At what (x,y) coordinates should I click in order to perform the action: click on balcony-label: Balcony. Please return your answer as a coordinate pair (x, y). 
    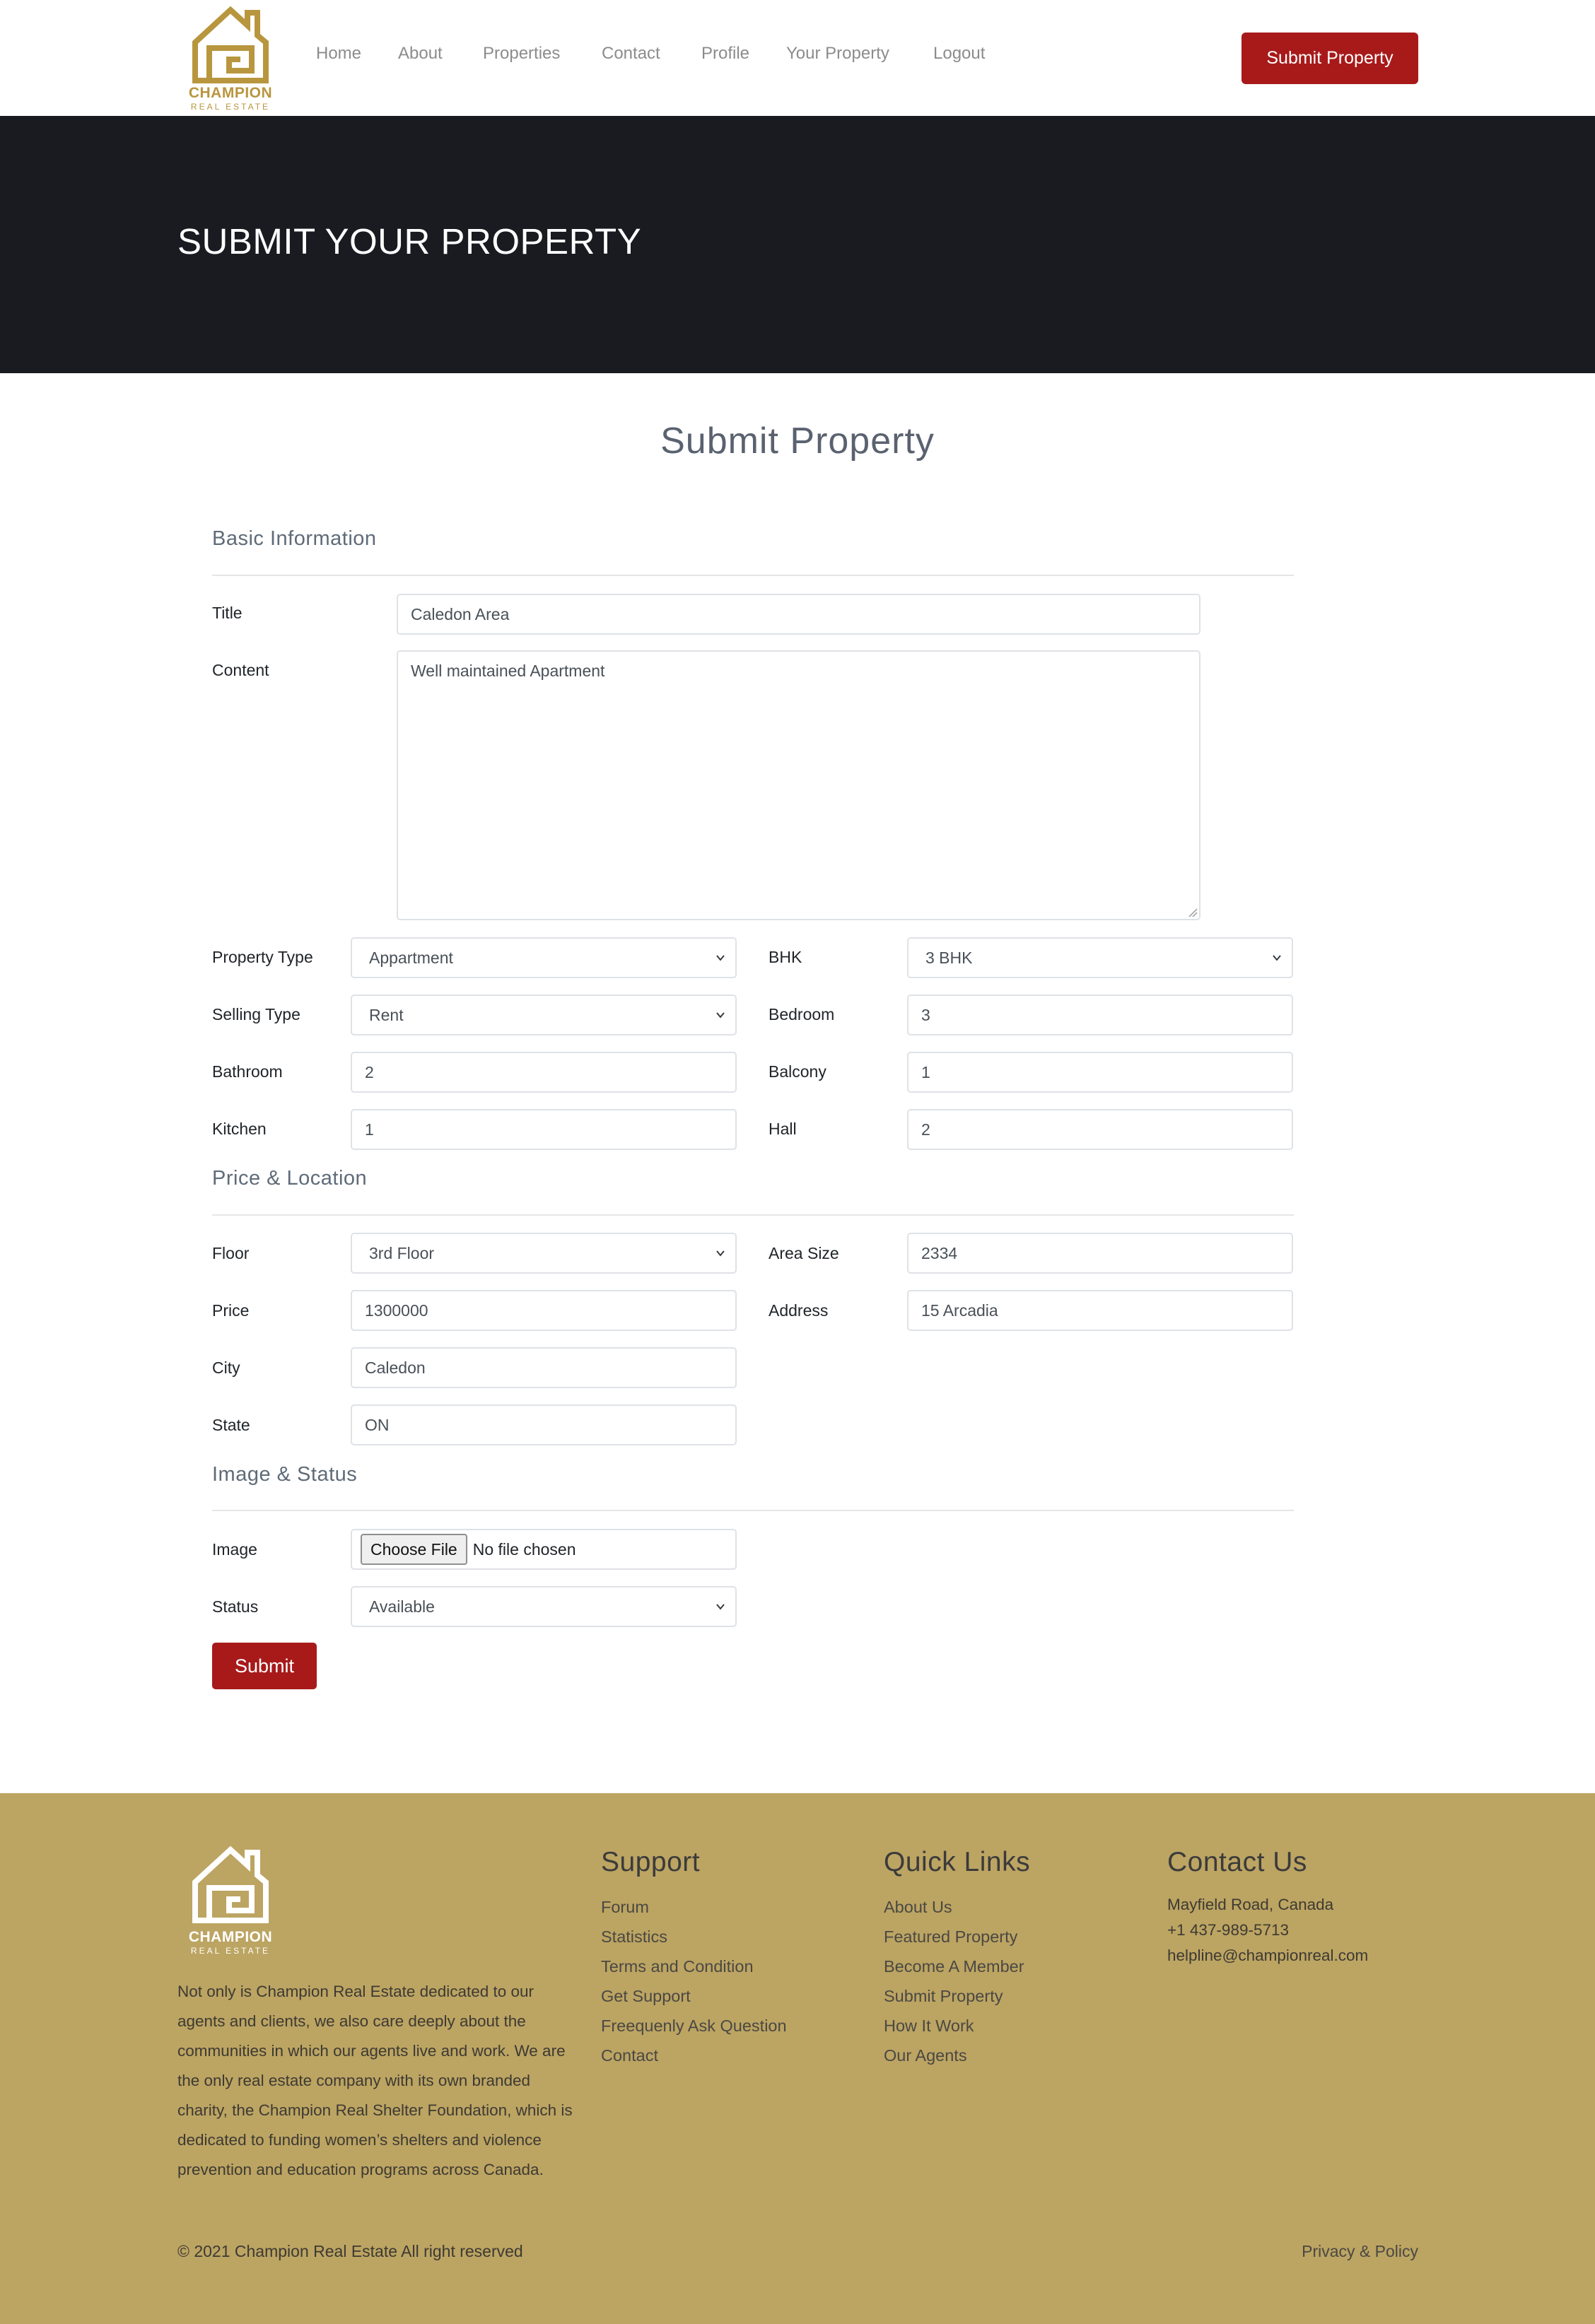
    Looking at the image, I should click on (797, 1071).